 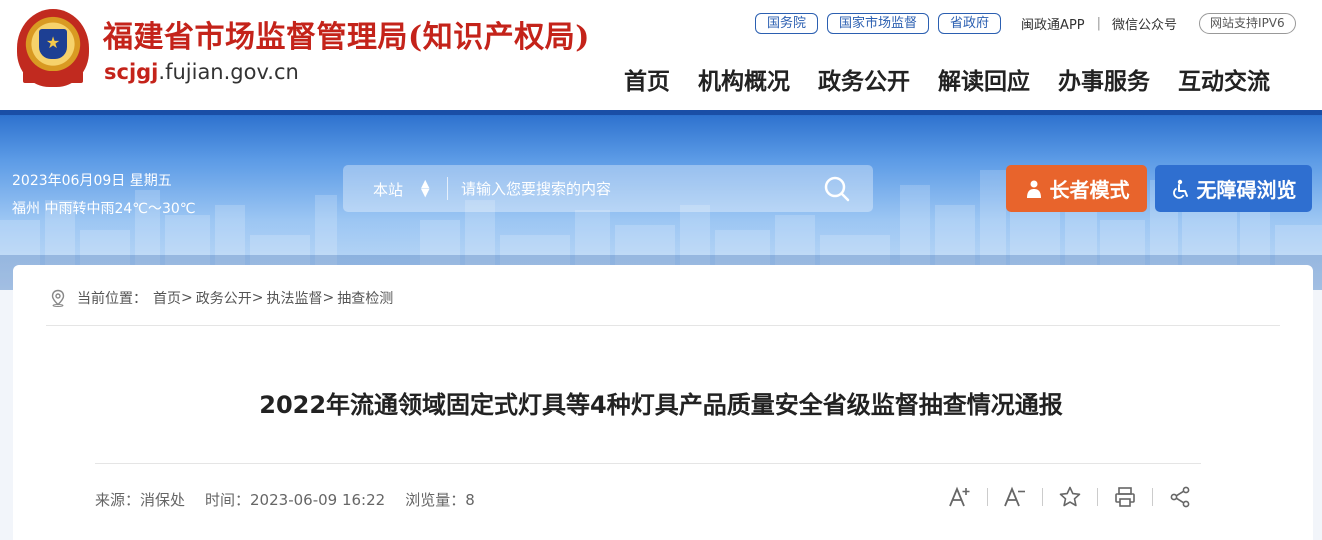 What do you see at coordinates (167, 298) in the screenshot?
I see `breadcrumb-home: 首页` at bounding box center [167, 298].